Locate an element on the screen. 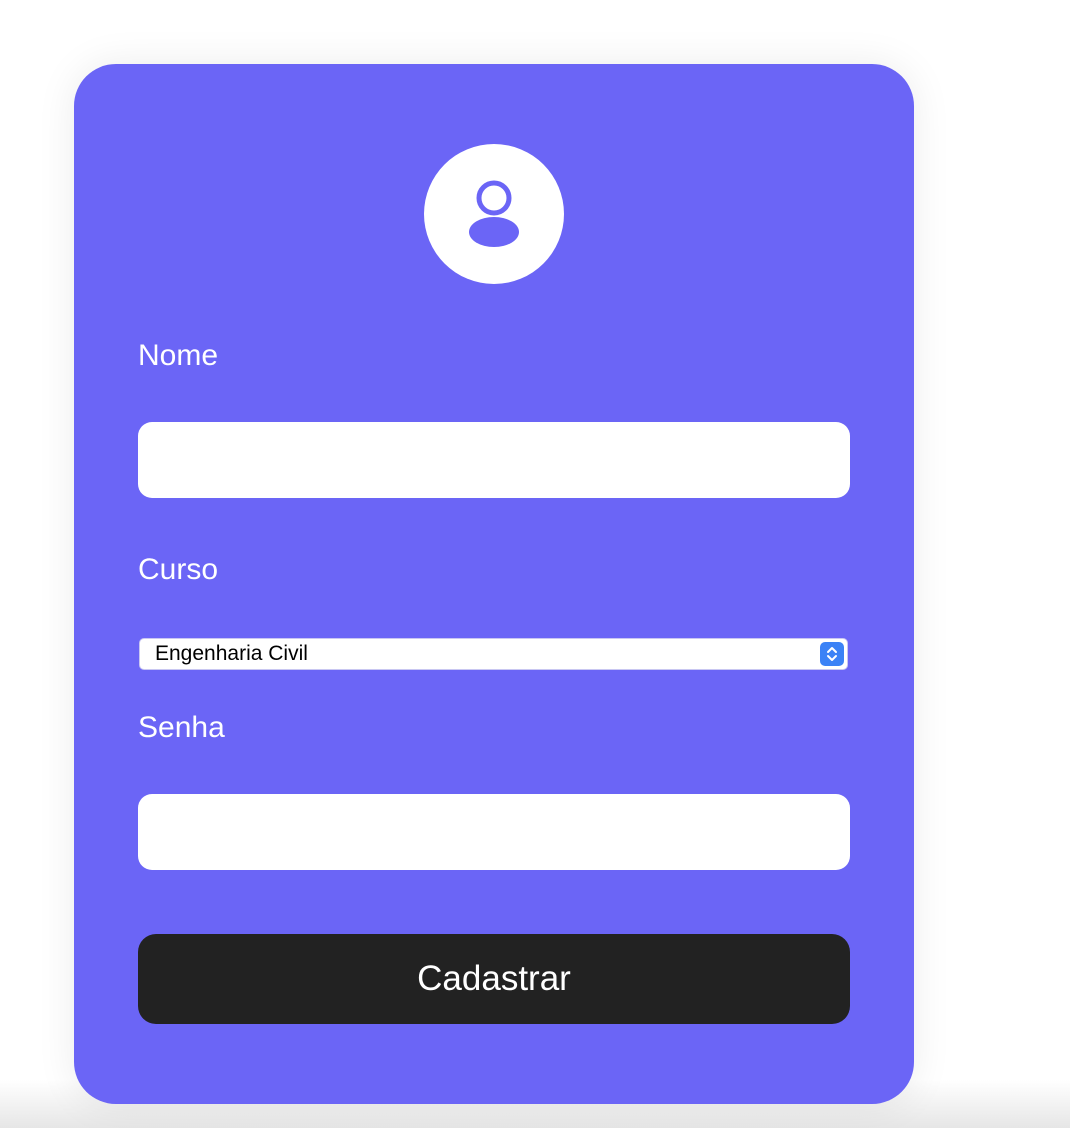 This screenshot has width=1070, height=1128. course-label: Curso is located at coordinates (178, 569).